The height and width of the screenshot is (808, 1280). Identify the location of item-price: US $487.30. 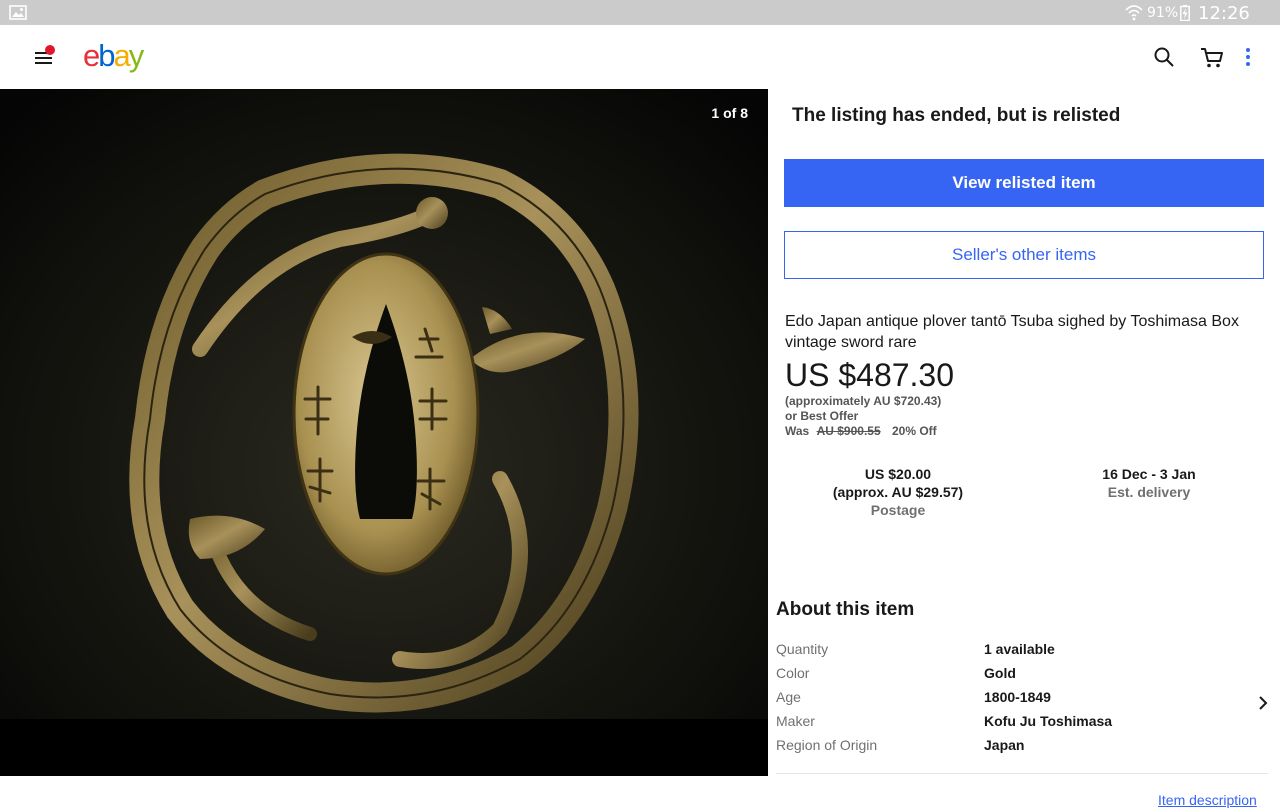
(870, 375).